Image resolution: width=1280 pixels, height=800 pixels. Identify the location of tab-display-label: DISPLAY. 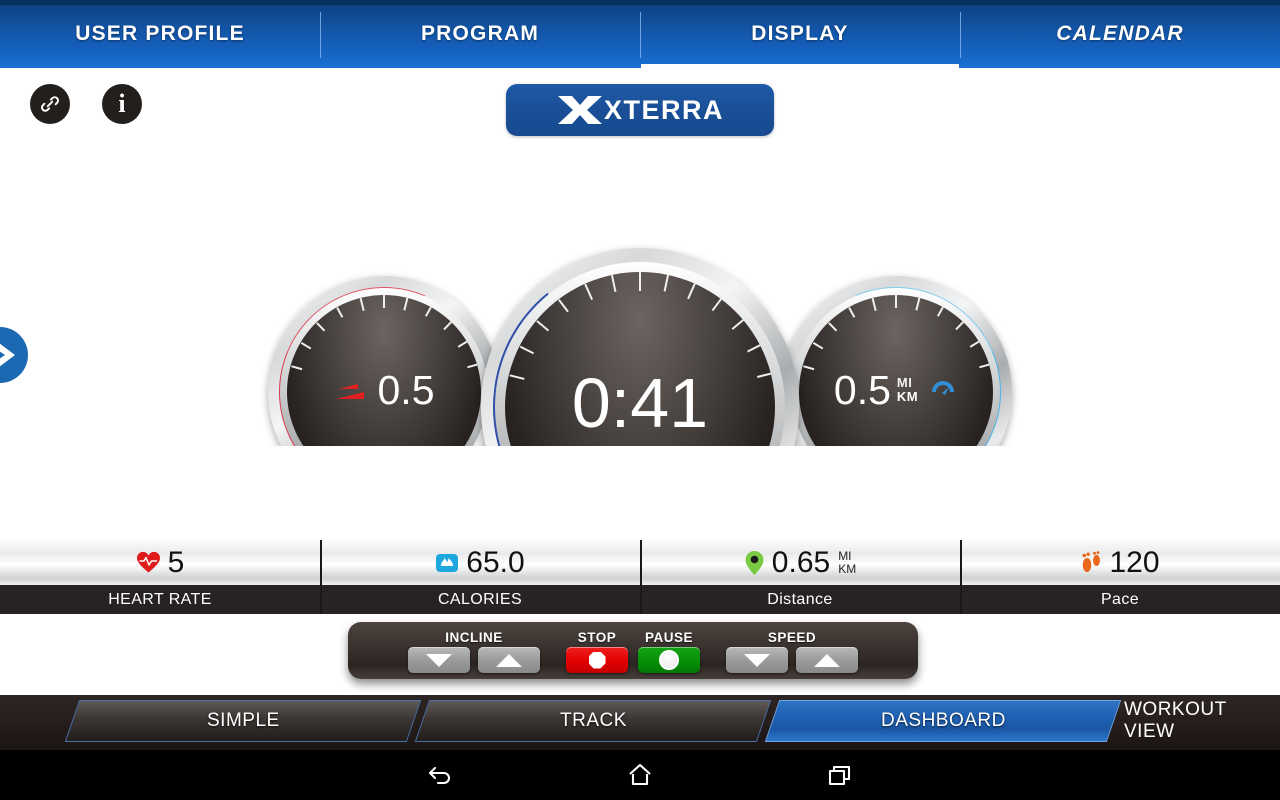
(800, 33).